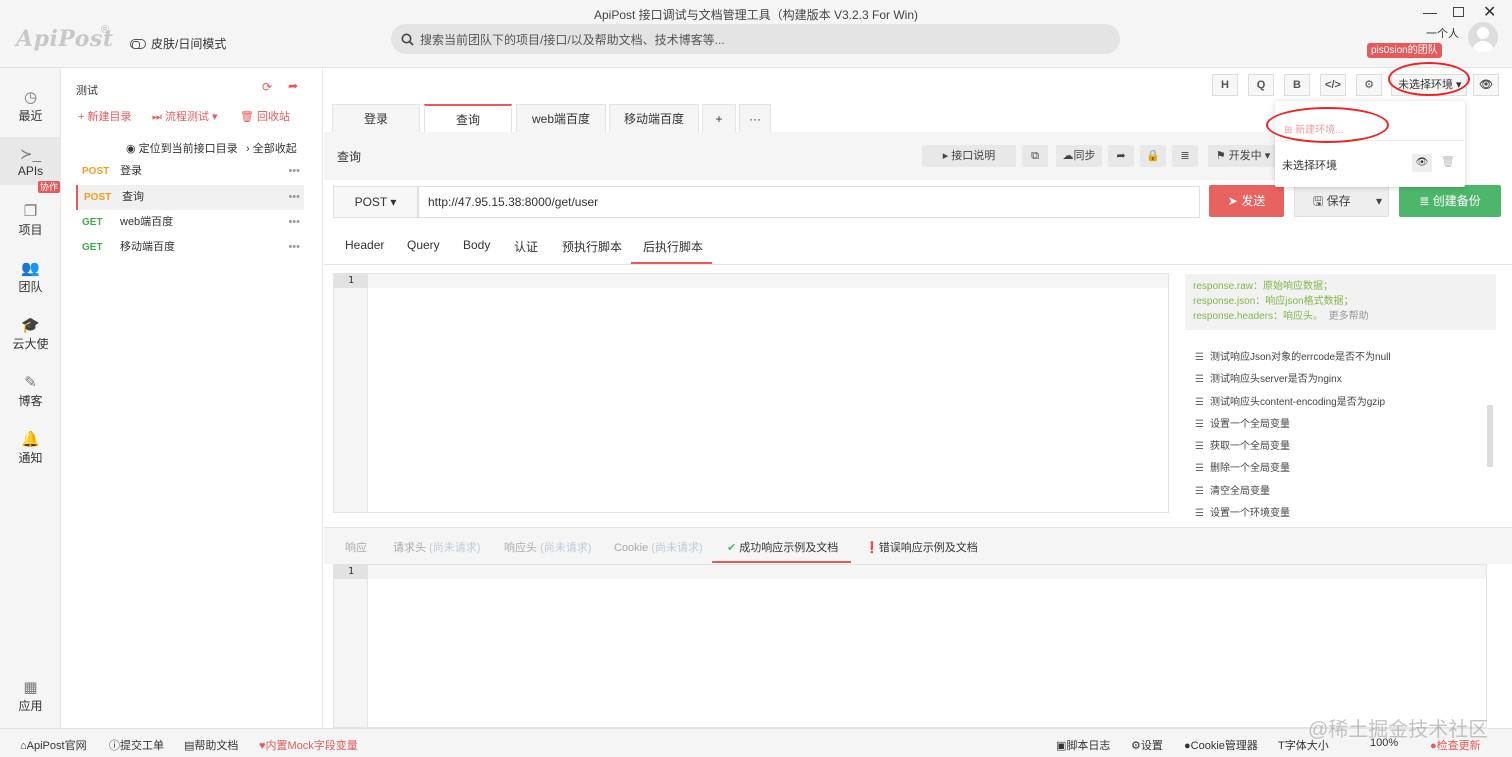 The height and width of the screenshot is (757, 1512). What do you see at coordinates (1290, 400) in the screenshot?
I see `snippet-item: ☰ 测试响应头content-encoding是否为gzip` at bounding box center [1290, 400].